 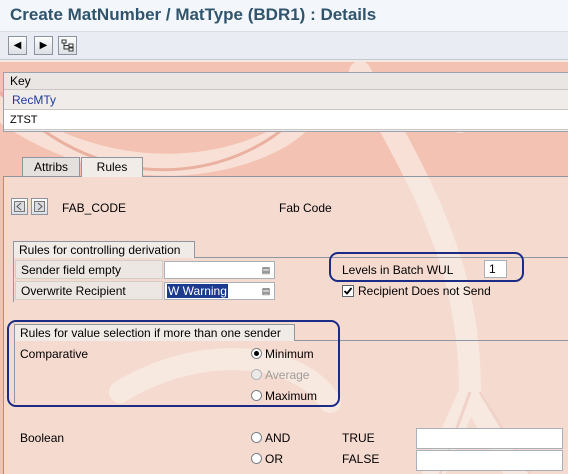 What do you see at coordinates (173, 363) in the screenshot?
I see `selection-highlight-box` at bounding box center [173, 363].